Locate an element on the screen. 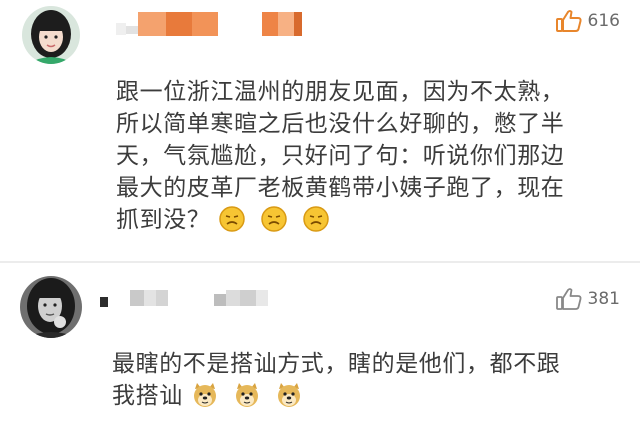 Image resolution: width=640 pixels, height=433 pixels. like-count: 381 is located at coordinates (603, 299).